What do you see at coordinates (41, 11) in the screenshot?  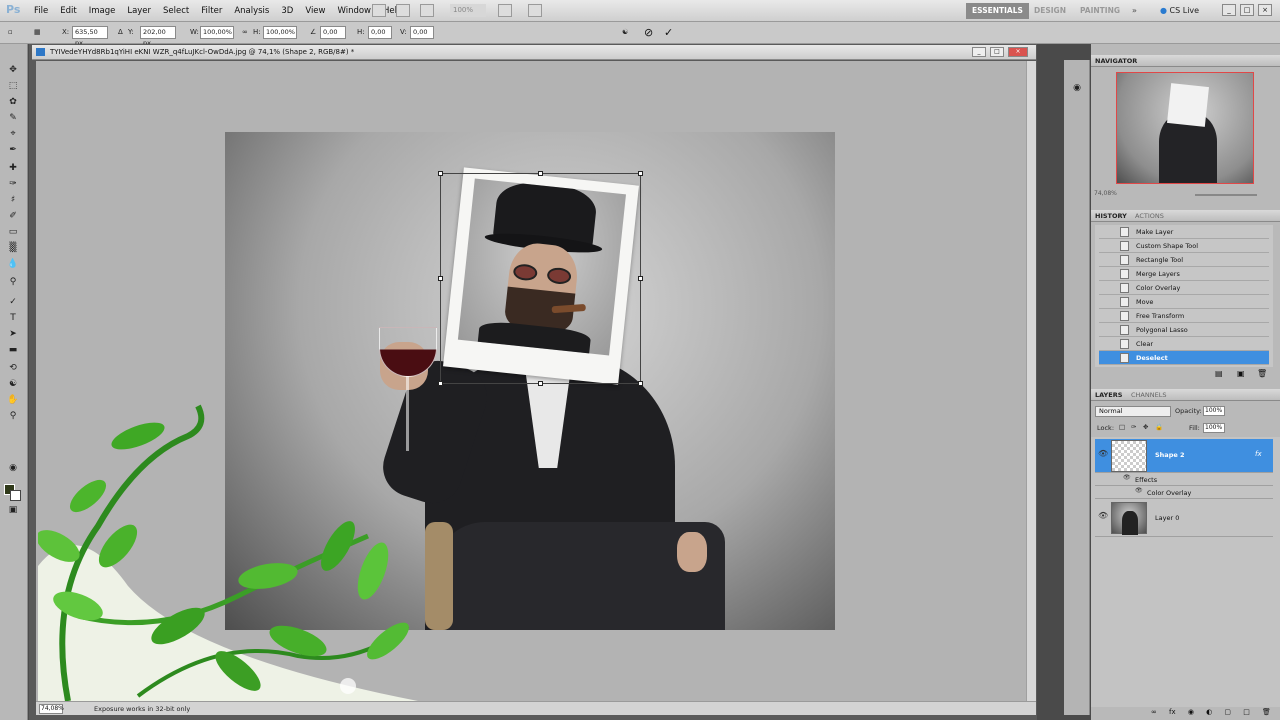 I see `menu-file: File` at bounding box center [41, 11].